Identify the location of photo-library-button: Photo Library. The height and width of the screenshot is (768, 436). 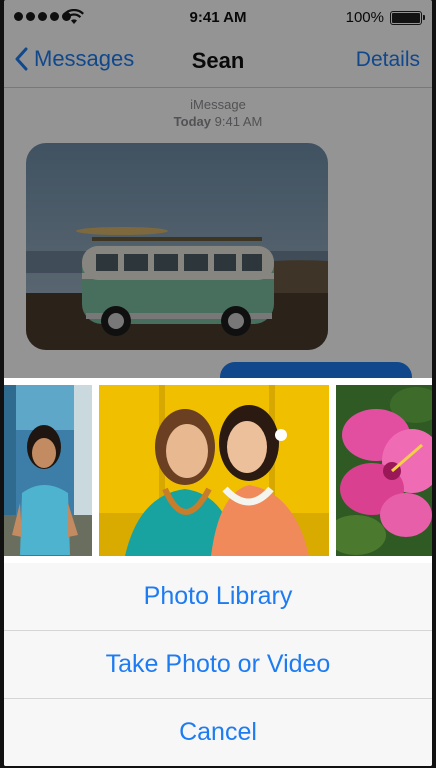
(218, 596).